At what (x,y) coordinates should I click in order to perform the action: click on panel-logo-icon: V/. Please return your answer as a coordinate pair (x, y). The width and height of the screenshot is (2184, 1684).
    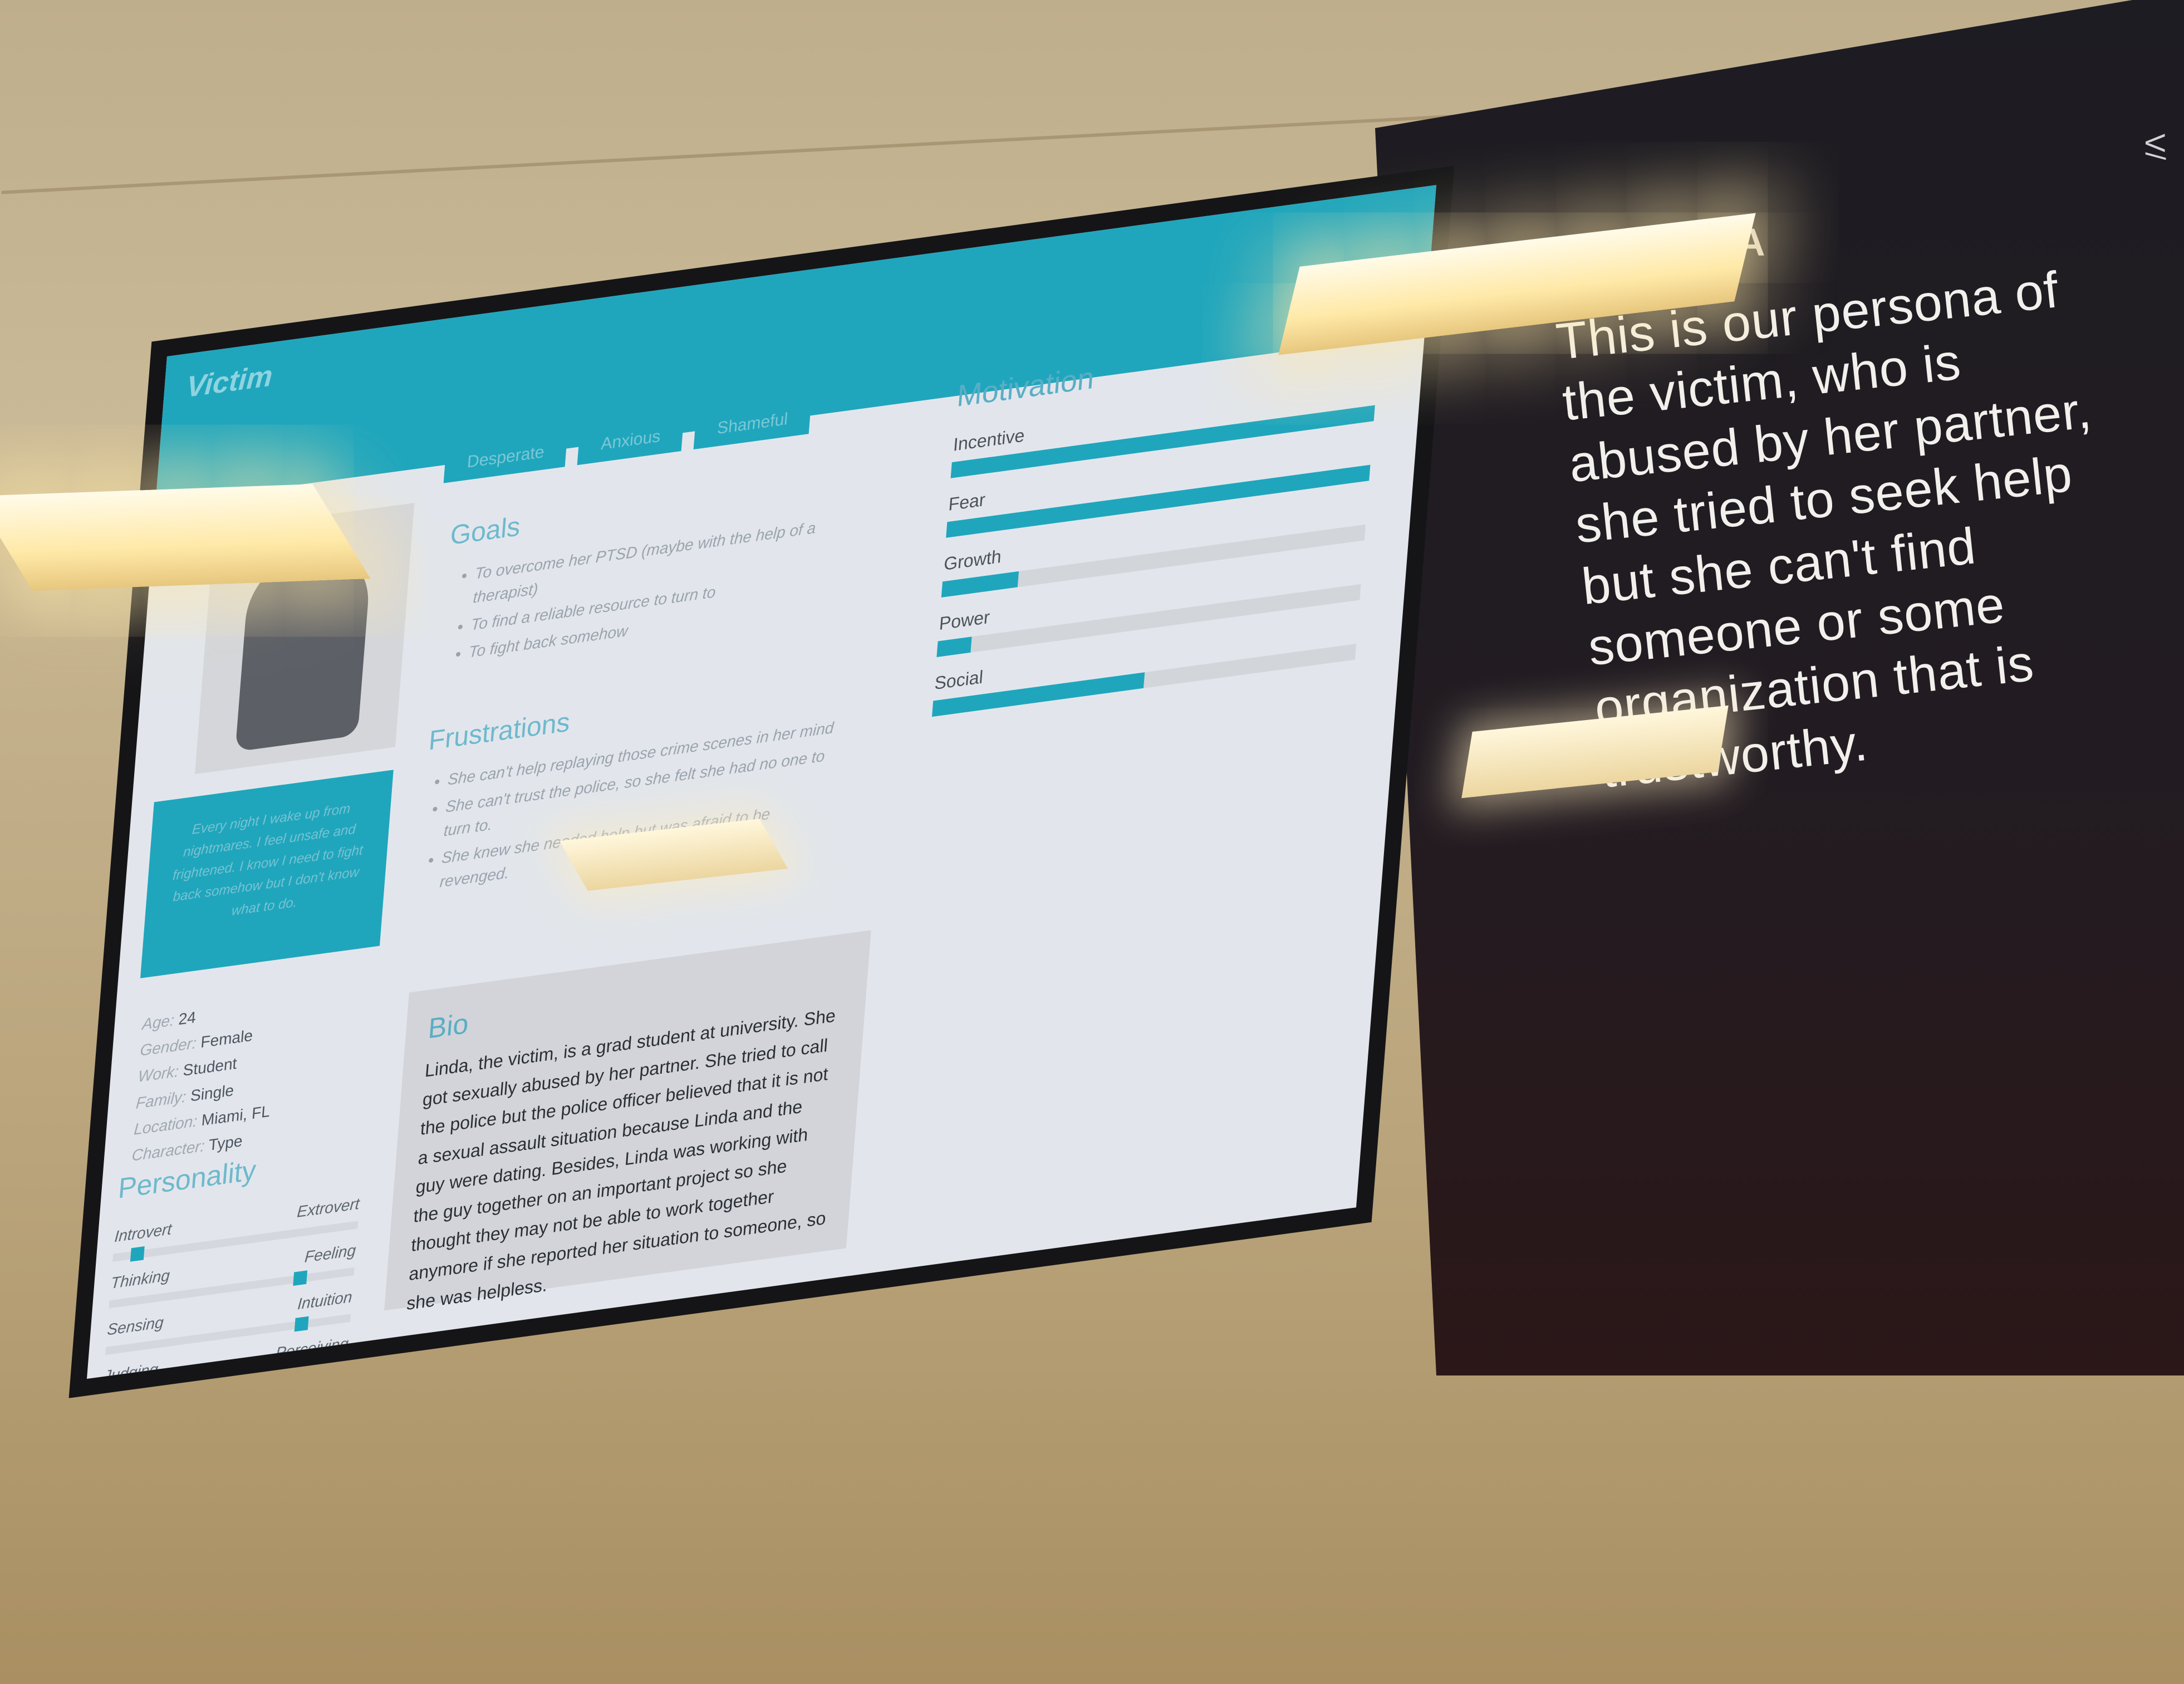
    Looking at the image, I should click on (2155, 147).